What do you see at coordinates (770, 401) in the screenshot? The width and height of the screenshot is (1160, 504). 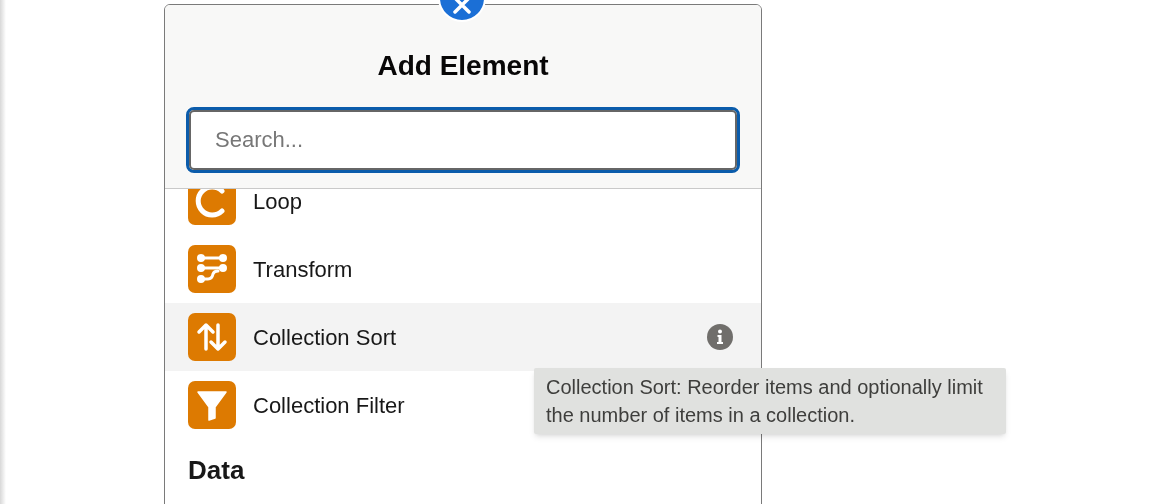 I see `tooltip: Collection Sort: Reorder items and optionally limit the number of items in a collection.` at bounding box center [770, 401].